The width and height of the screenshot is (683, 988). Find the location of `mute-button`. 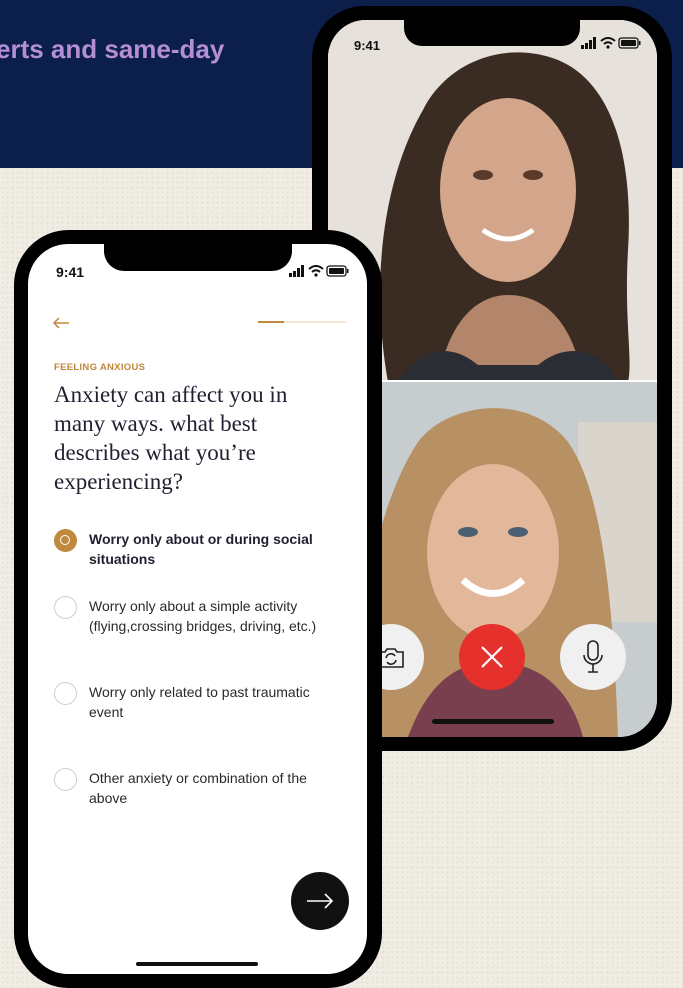

mute-button is located at coordinates (593, 657).